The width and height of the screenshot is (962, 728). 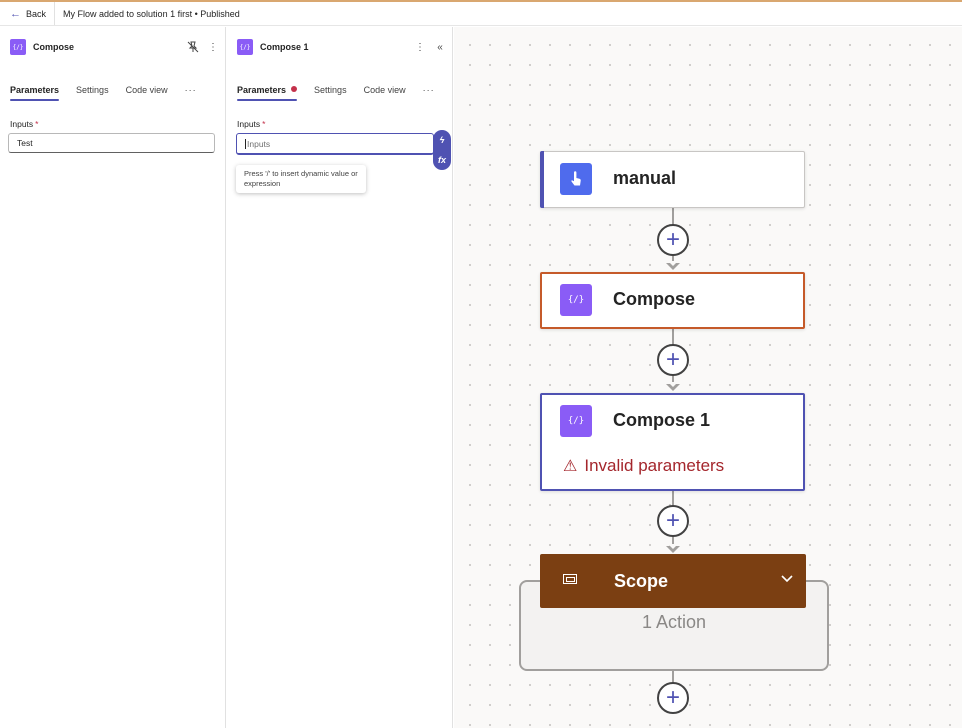 What do you see at coordinates (25, 143) in the screenshot?
I see `inputs-value: Test` at bounding box center [25, 143].